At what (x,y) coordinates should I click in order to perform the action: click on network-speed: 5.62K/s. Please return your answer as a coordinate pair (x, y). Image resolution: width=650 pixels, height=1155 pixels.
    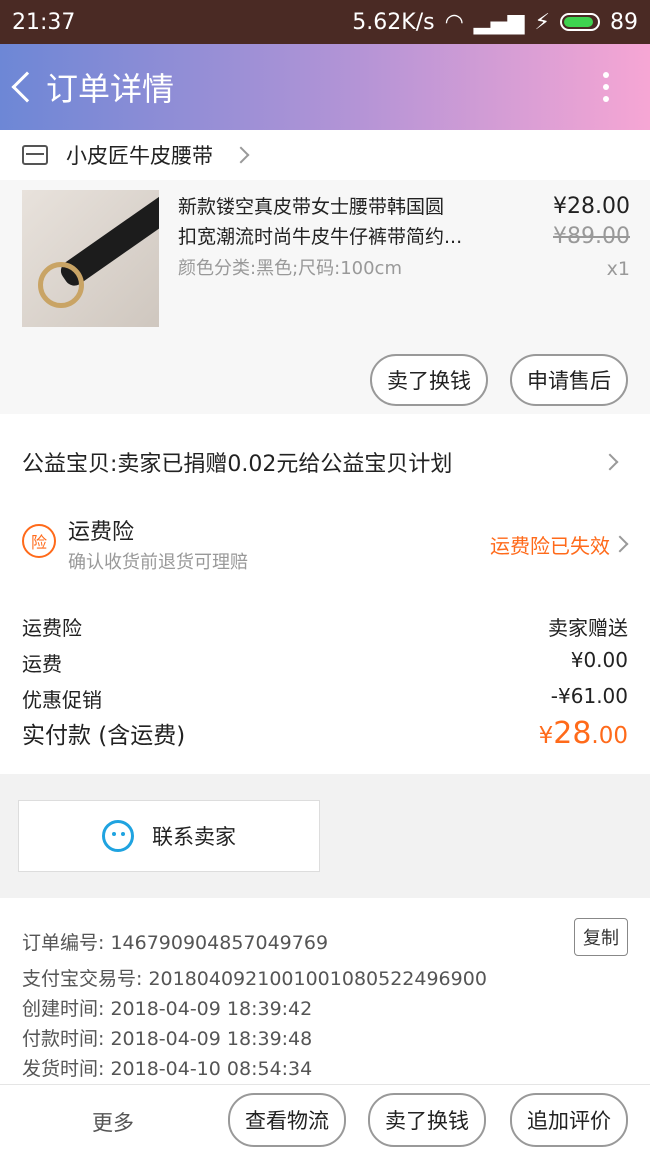
    Looking at the image, I should click on (393, 22).